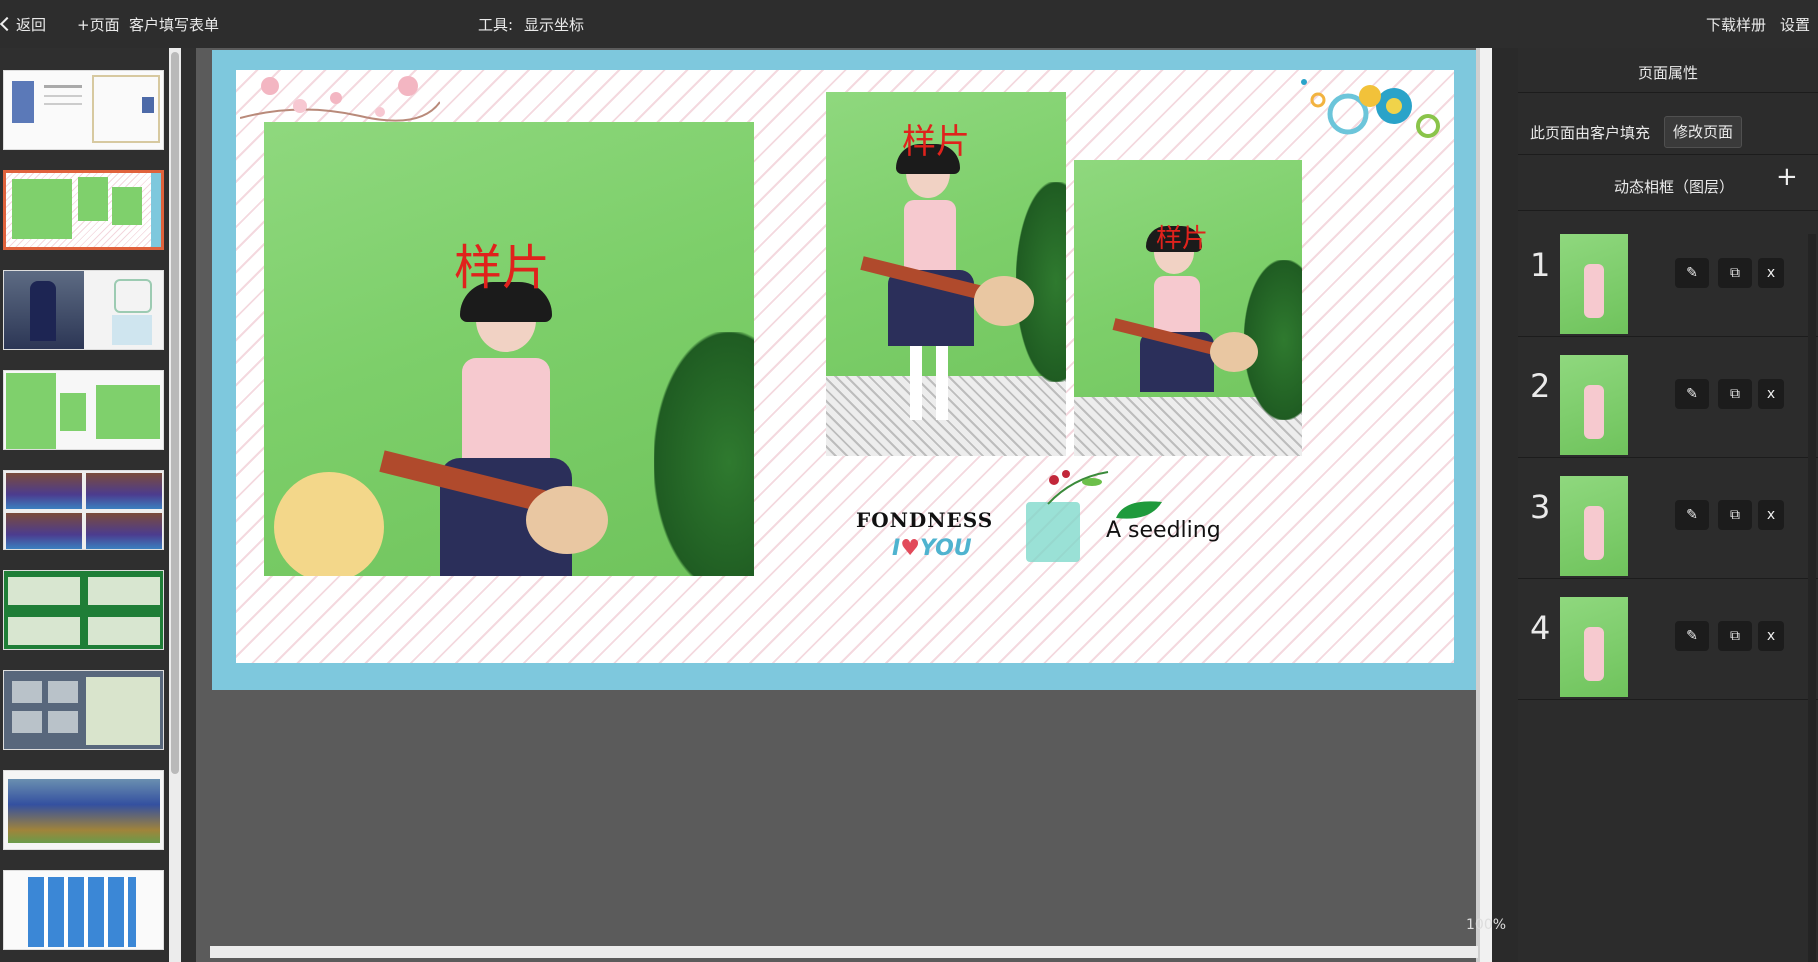 The width and height of the screenshot is (1818, 962). I want to click on zoom-level: 100%, so click(1486, 925).